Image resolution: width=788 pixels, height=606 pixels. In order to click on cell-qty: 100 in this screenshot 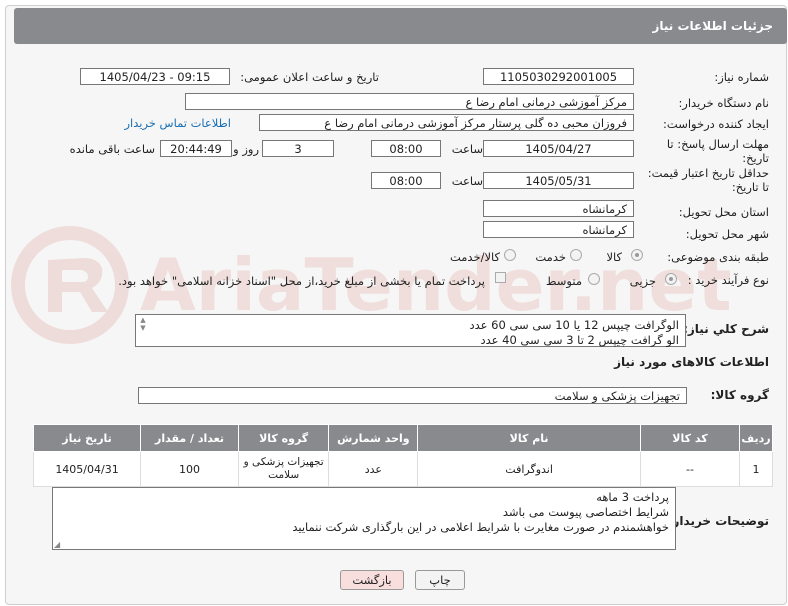, I will do `click(189, 469)`.